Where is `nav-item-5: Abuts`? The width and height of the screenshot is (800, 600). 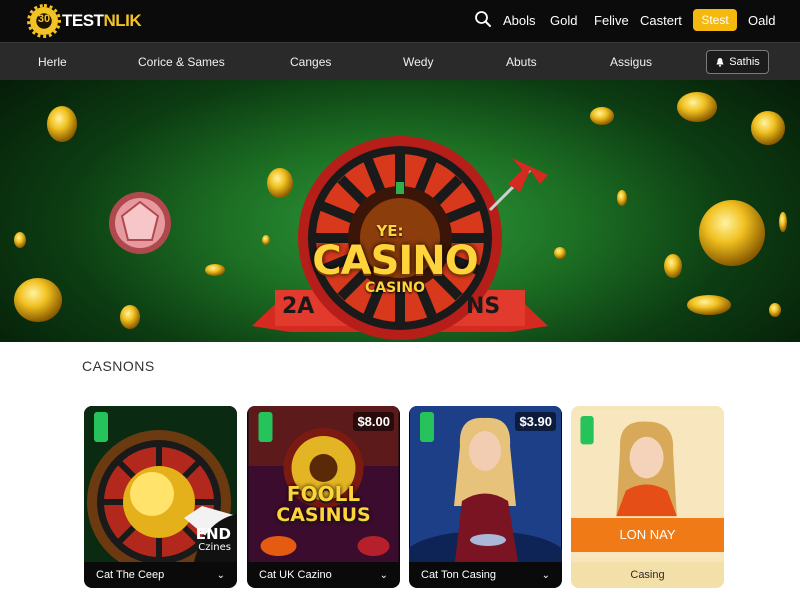 nav-item-5: Abuts is located at coordinates (521, 62).